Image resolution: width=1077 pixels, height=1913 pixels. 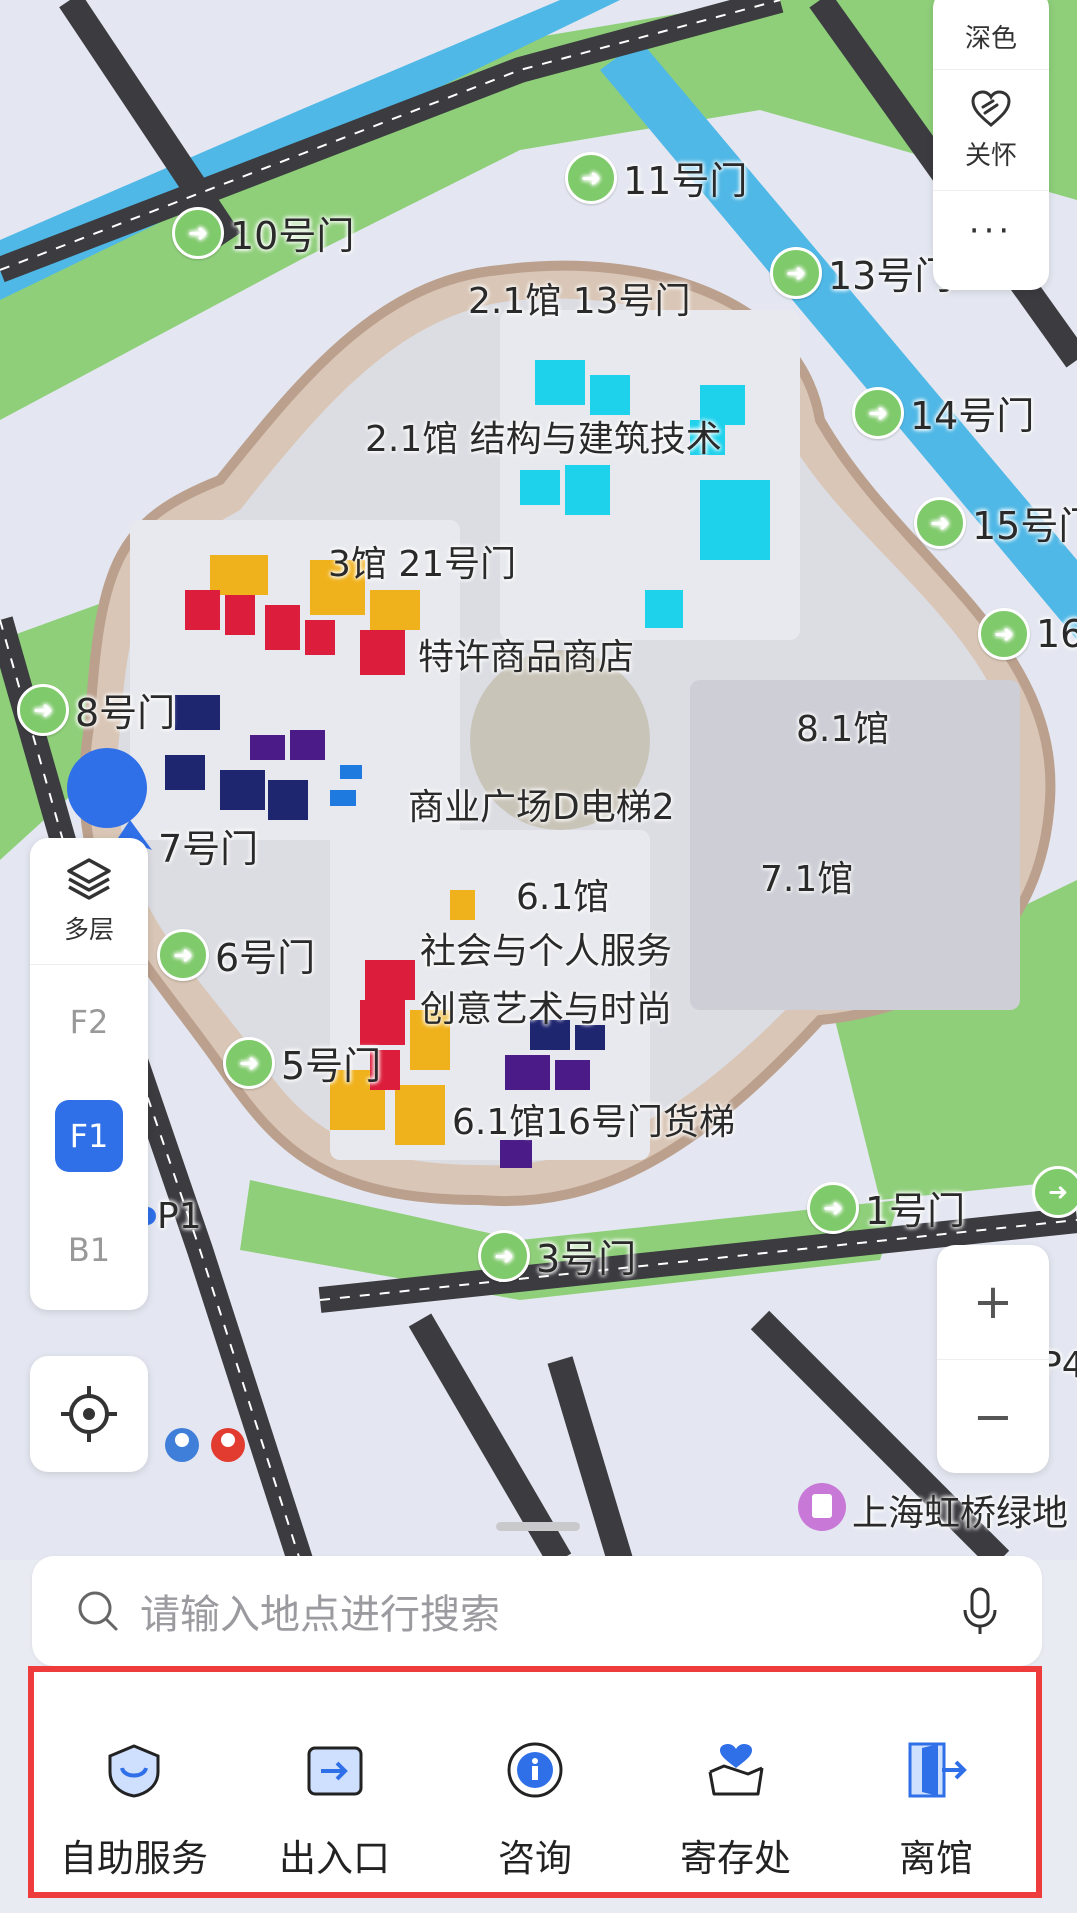 I want to click on more-button: ···, so click(x=991, y=231).